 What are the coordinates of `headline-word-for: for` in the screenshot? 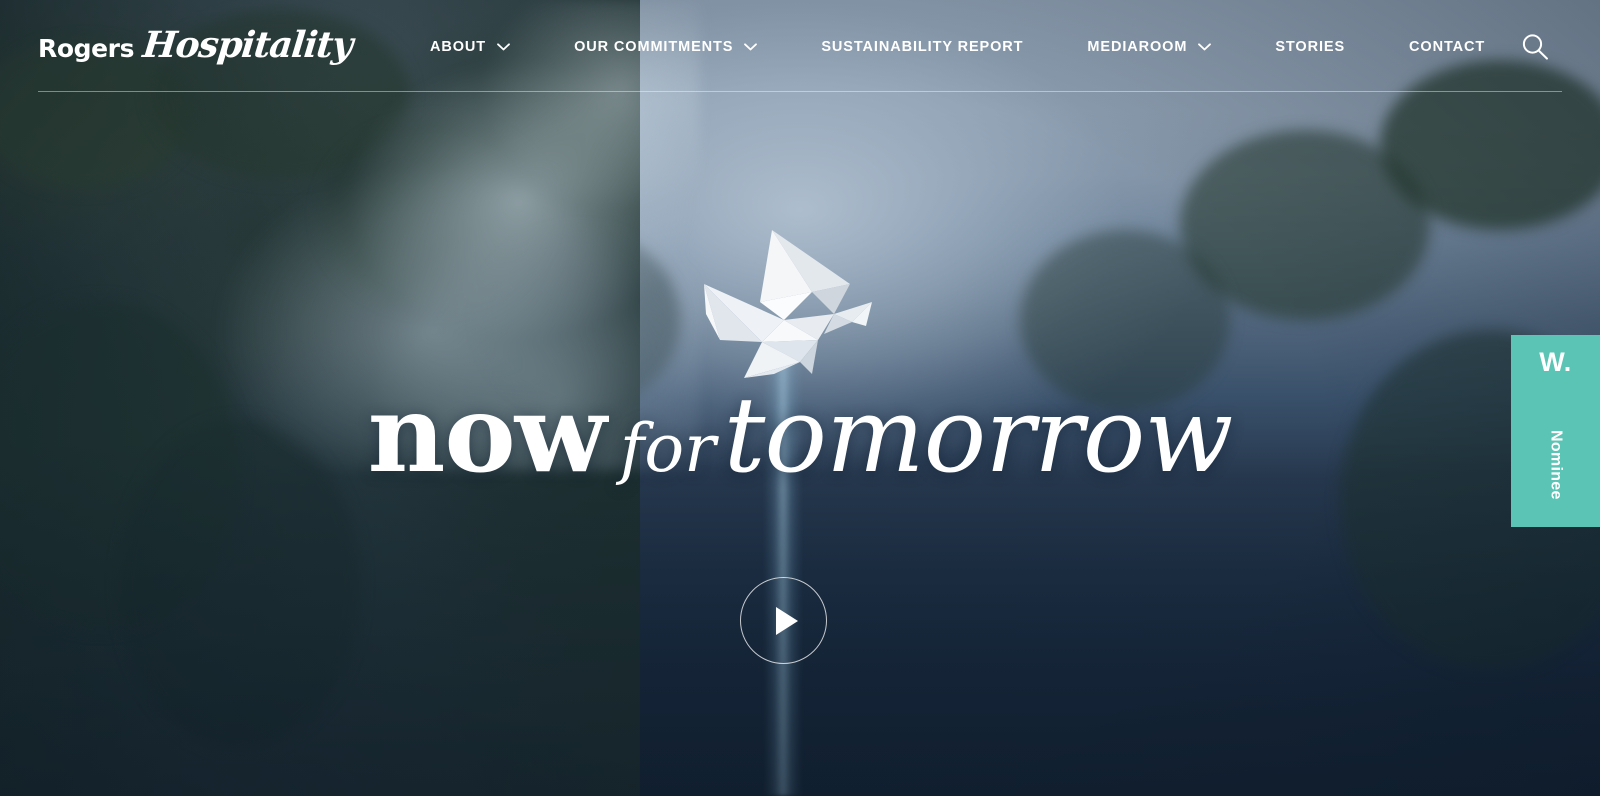 It's located at (667, 448).